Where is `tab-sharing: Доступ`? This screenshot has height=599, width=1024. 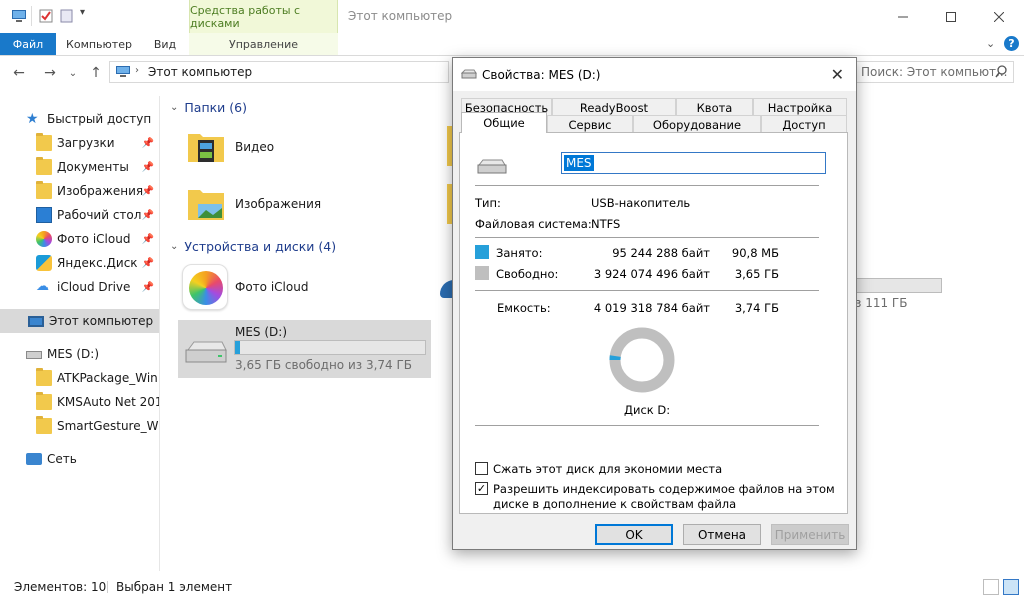 tab-sharing: Доступ is located at coordinates (804, 124).